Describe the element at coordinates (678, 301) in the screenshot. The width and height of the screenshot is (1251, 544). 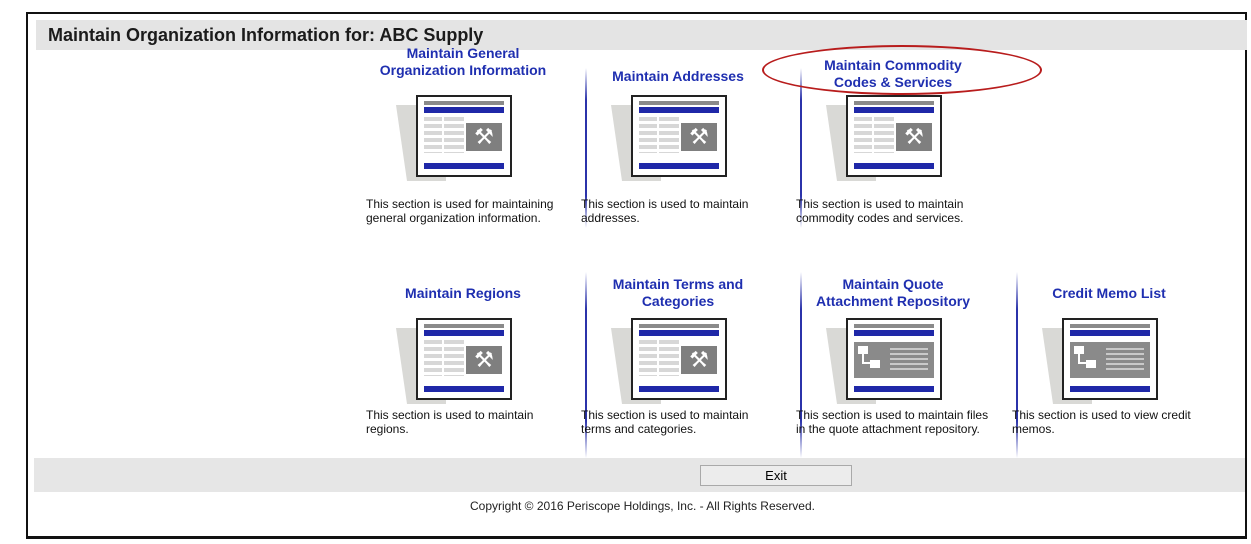
I see `title-line-2: Categories` at that location.